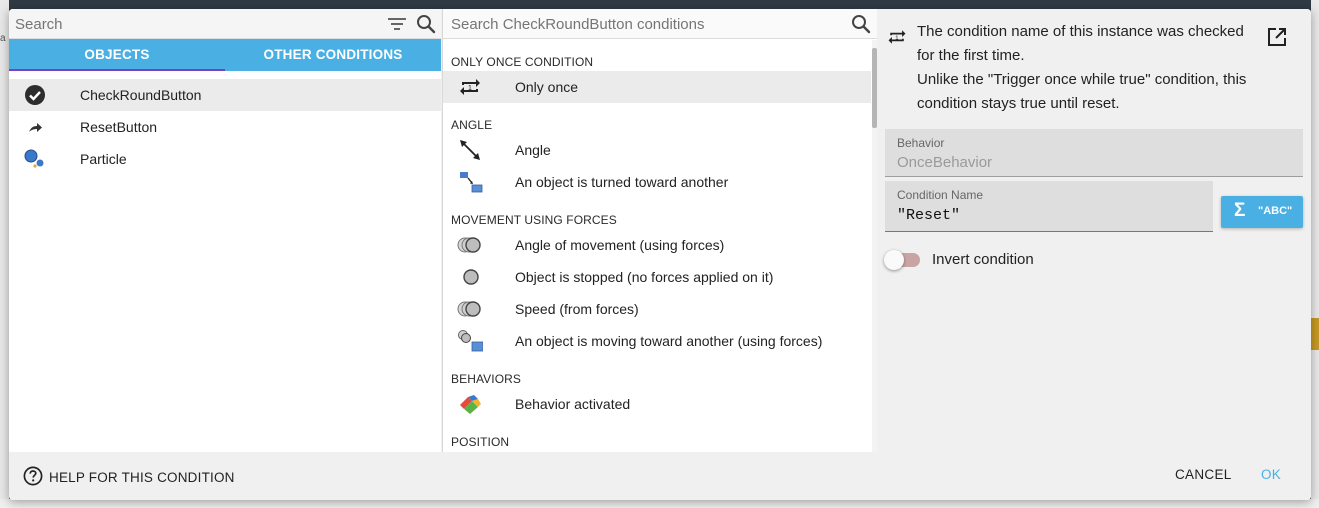 The height and width of the screenshot is (508, 1319). I want to click on filter-icon, so click(397, 24).